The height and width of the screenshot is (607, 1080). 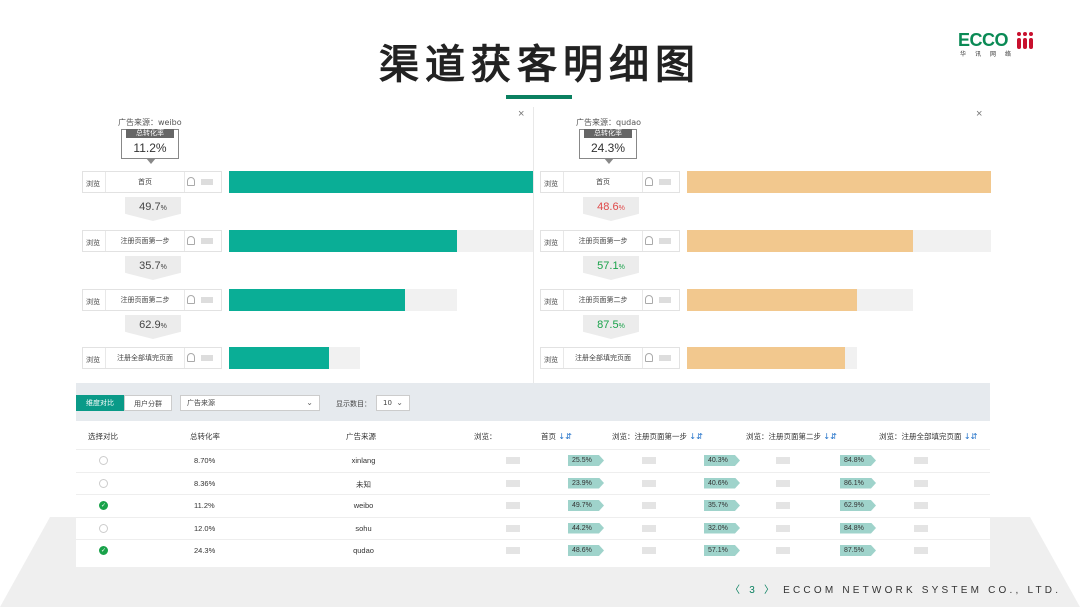 I want to click on header-step1-label: 浏览：注册页面第一步, so click(x=649, y=436).